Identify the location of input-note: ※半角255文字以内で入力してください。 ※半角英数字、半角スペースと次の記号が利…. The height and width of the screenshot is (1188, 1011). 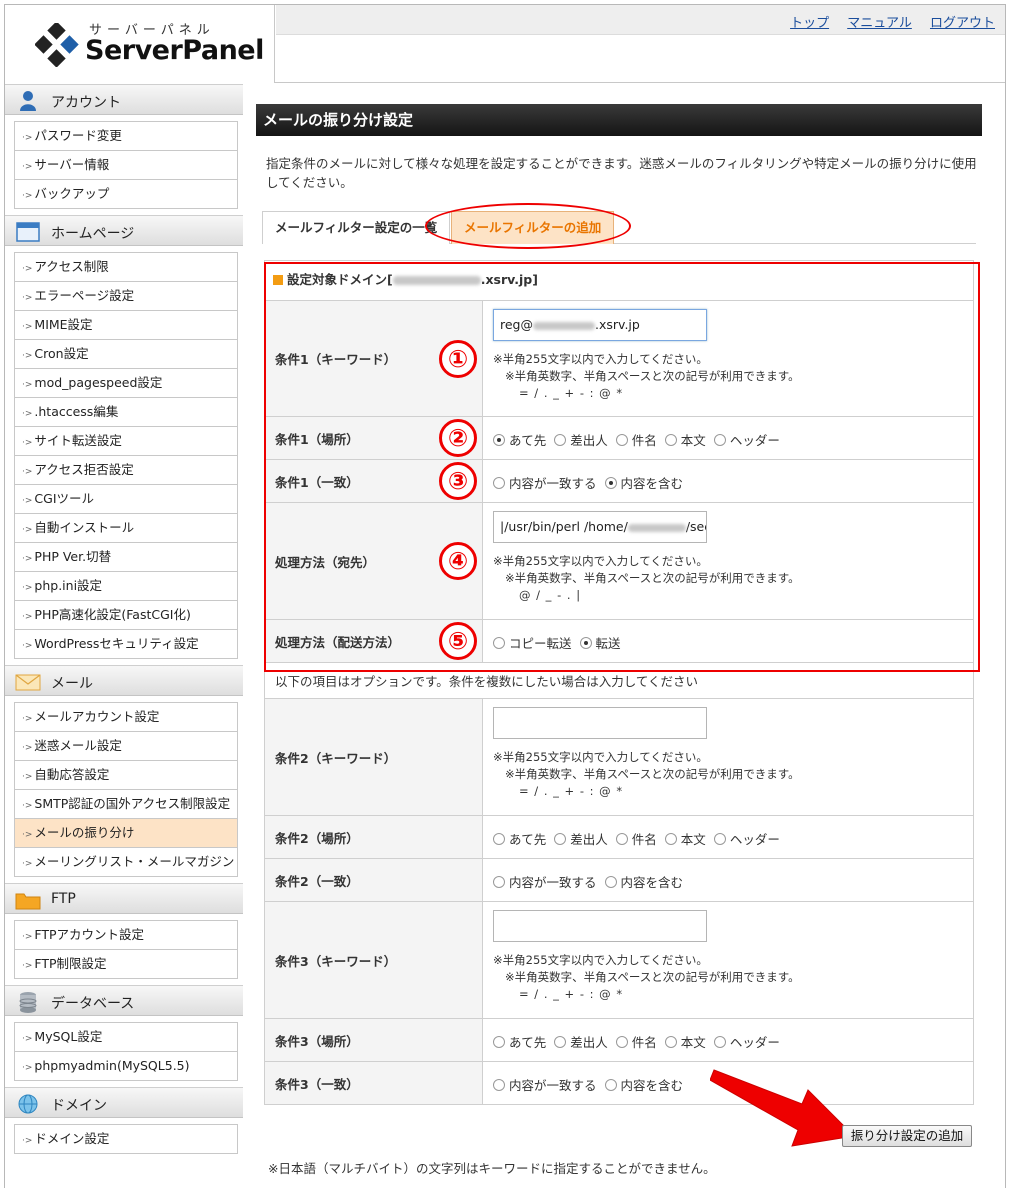
(728, 578).